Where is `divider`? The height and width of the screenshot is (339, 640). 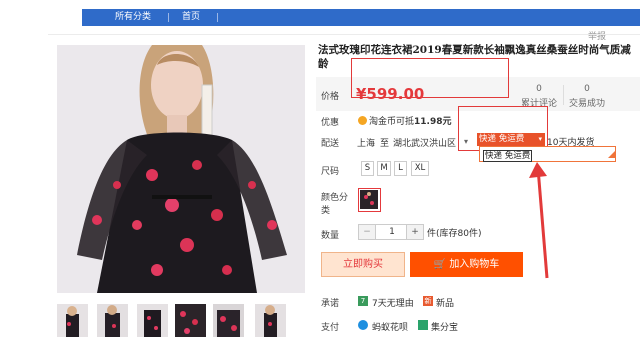 divider is located at coordinates (344, 34).